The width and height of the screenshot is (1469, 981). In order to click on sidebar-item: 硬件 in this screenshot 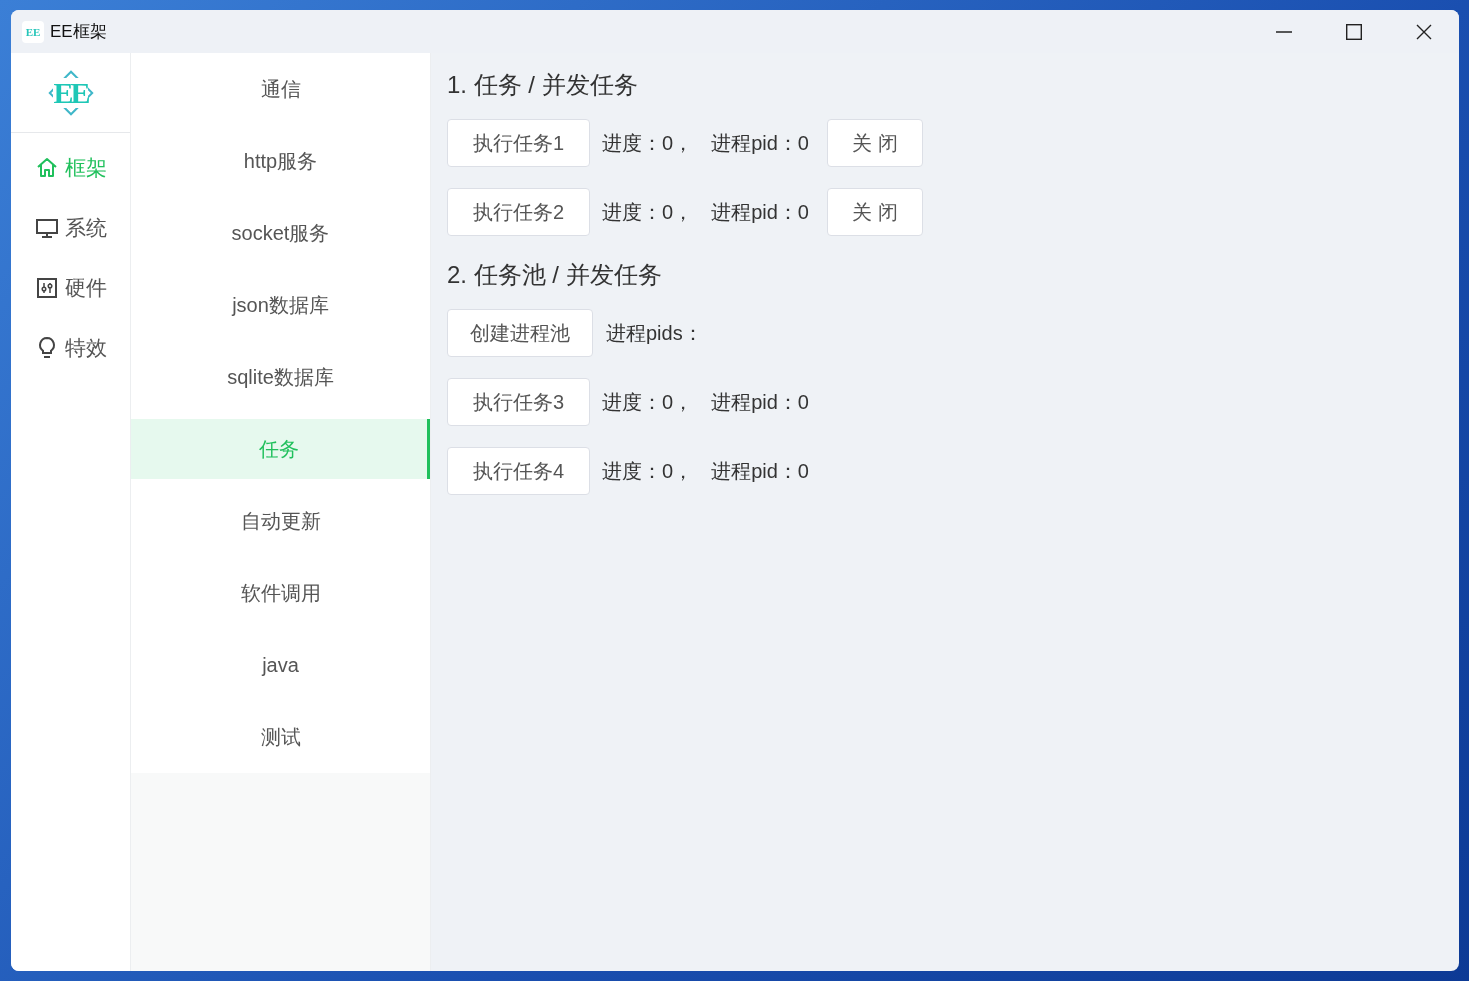, I will do `click(70, 288)`.